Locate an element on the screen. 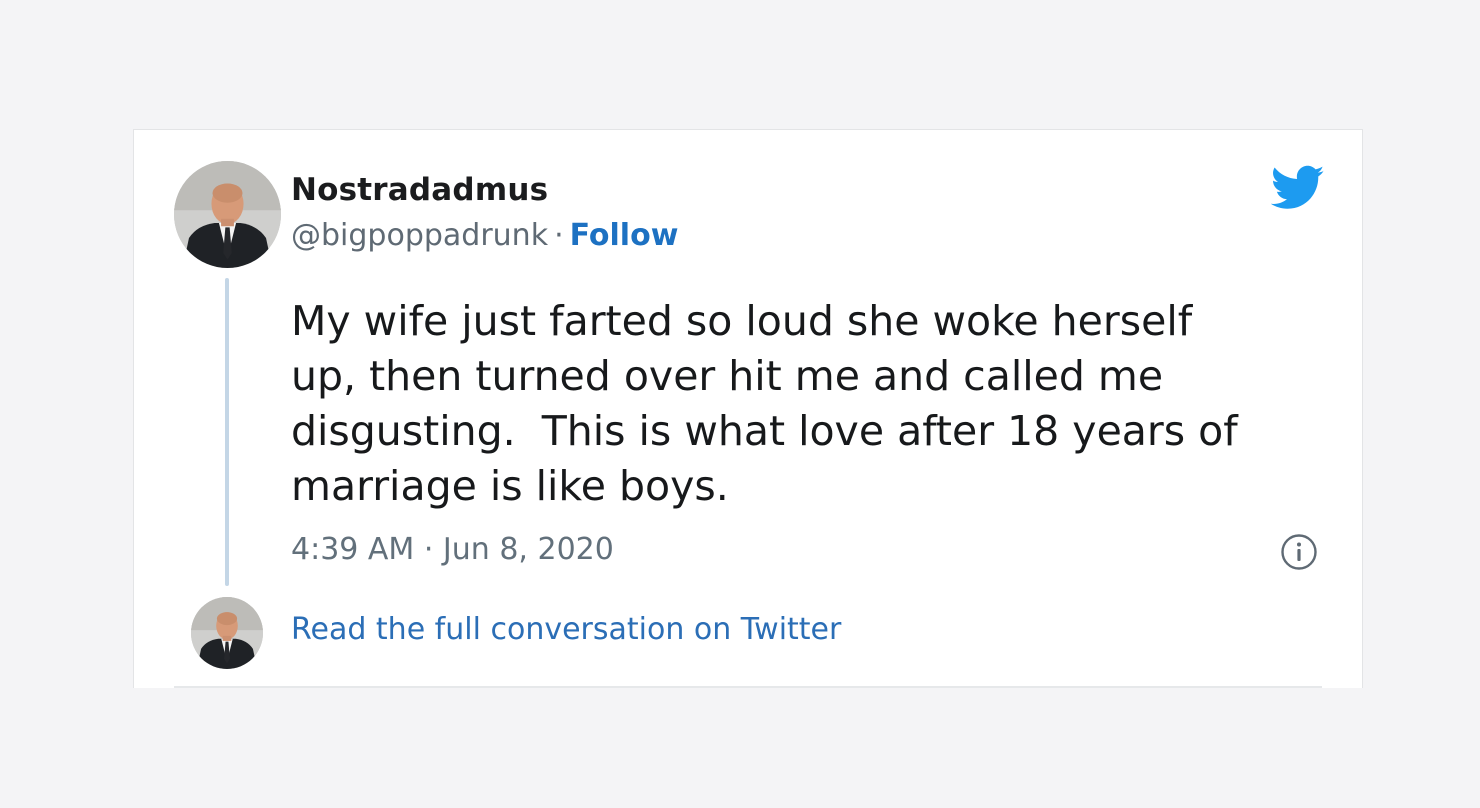 Image resolution: width=1480 pixels, height=808 pixels. thread-line is located at coordinates (227, 432).